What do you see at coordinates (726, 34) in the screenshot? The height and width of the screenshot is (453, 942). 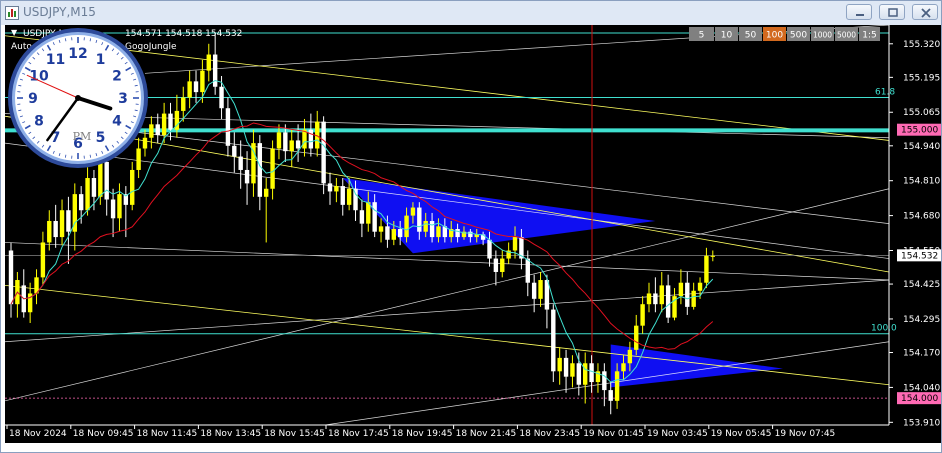 I see `timeframe-button-10: 10` at bounding box center [726, 34].